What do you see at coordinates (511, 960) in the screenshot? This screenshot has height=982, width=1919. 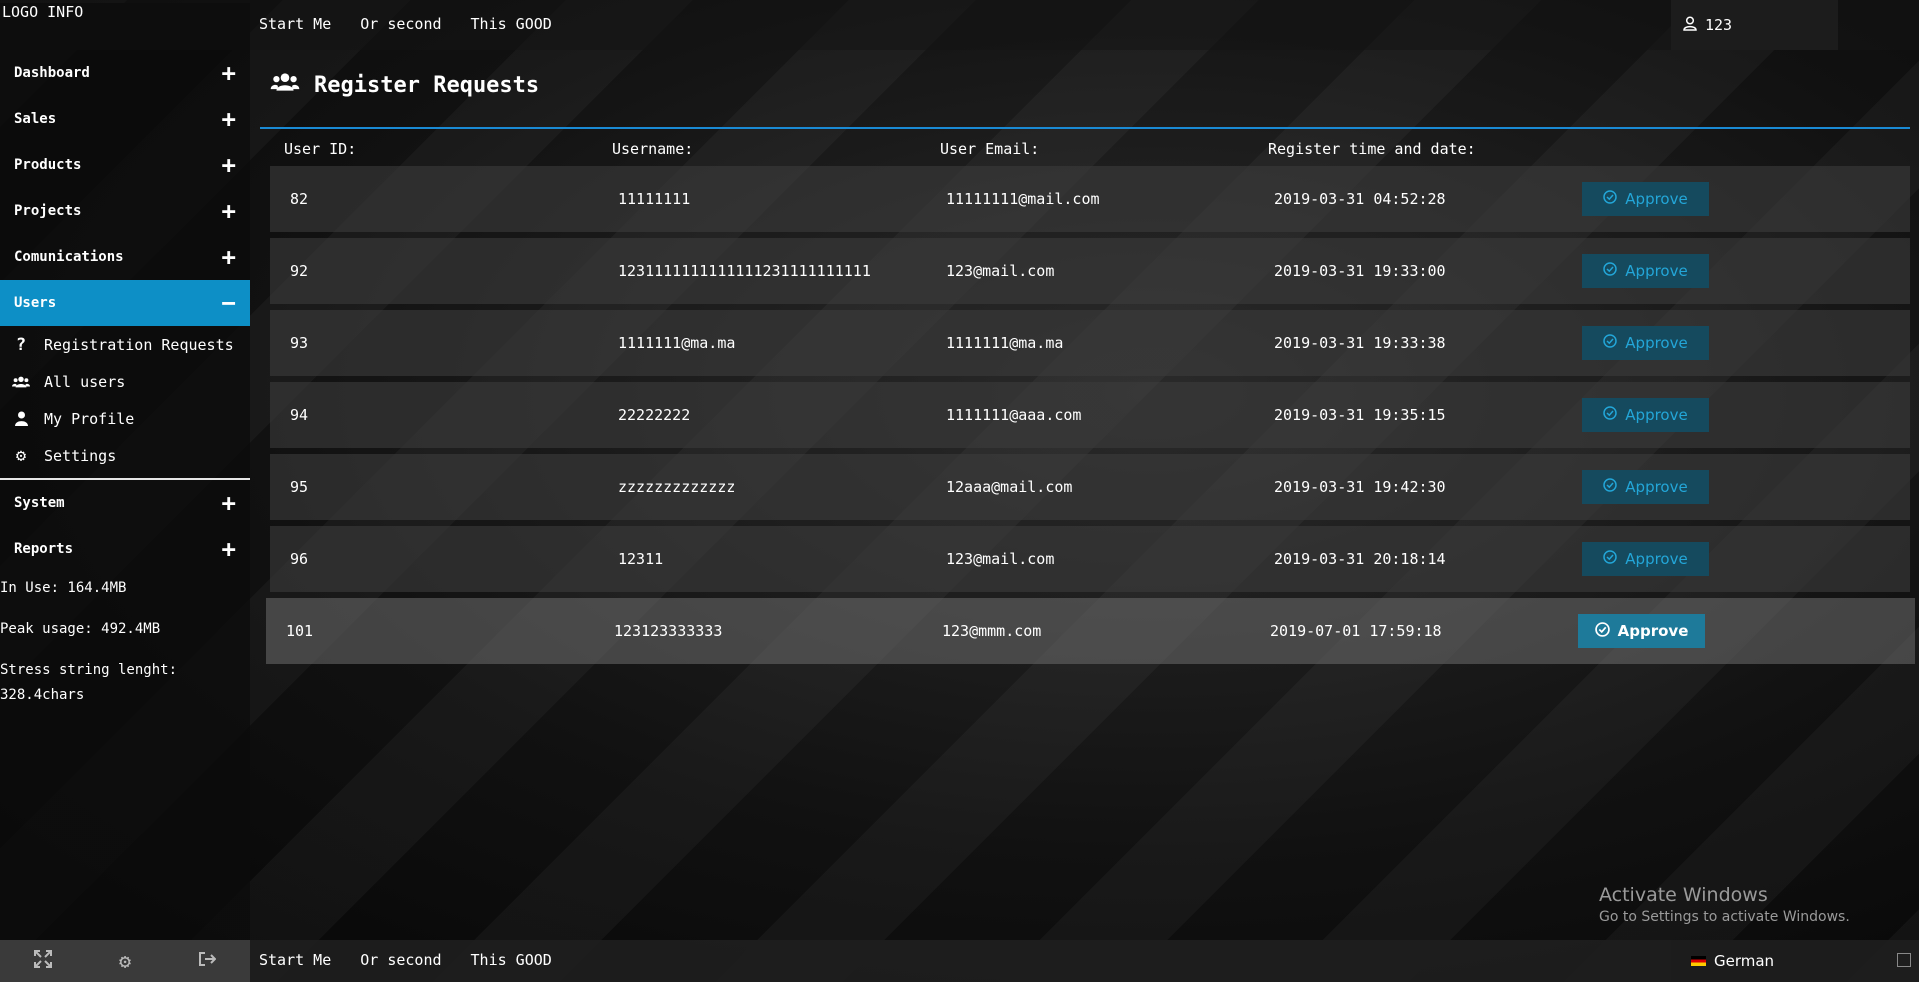 I see `bottom-nav-this-good: This GOOD` at bounding box center [511, 960].